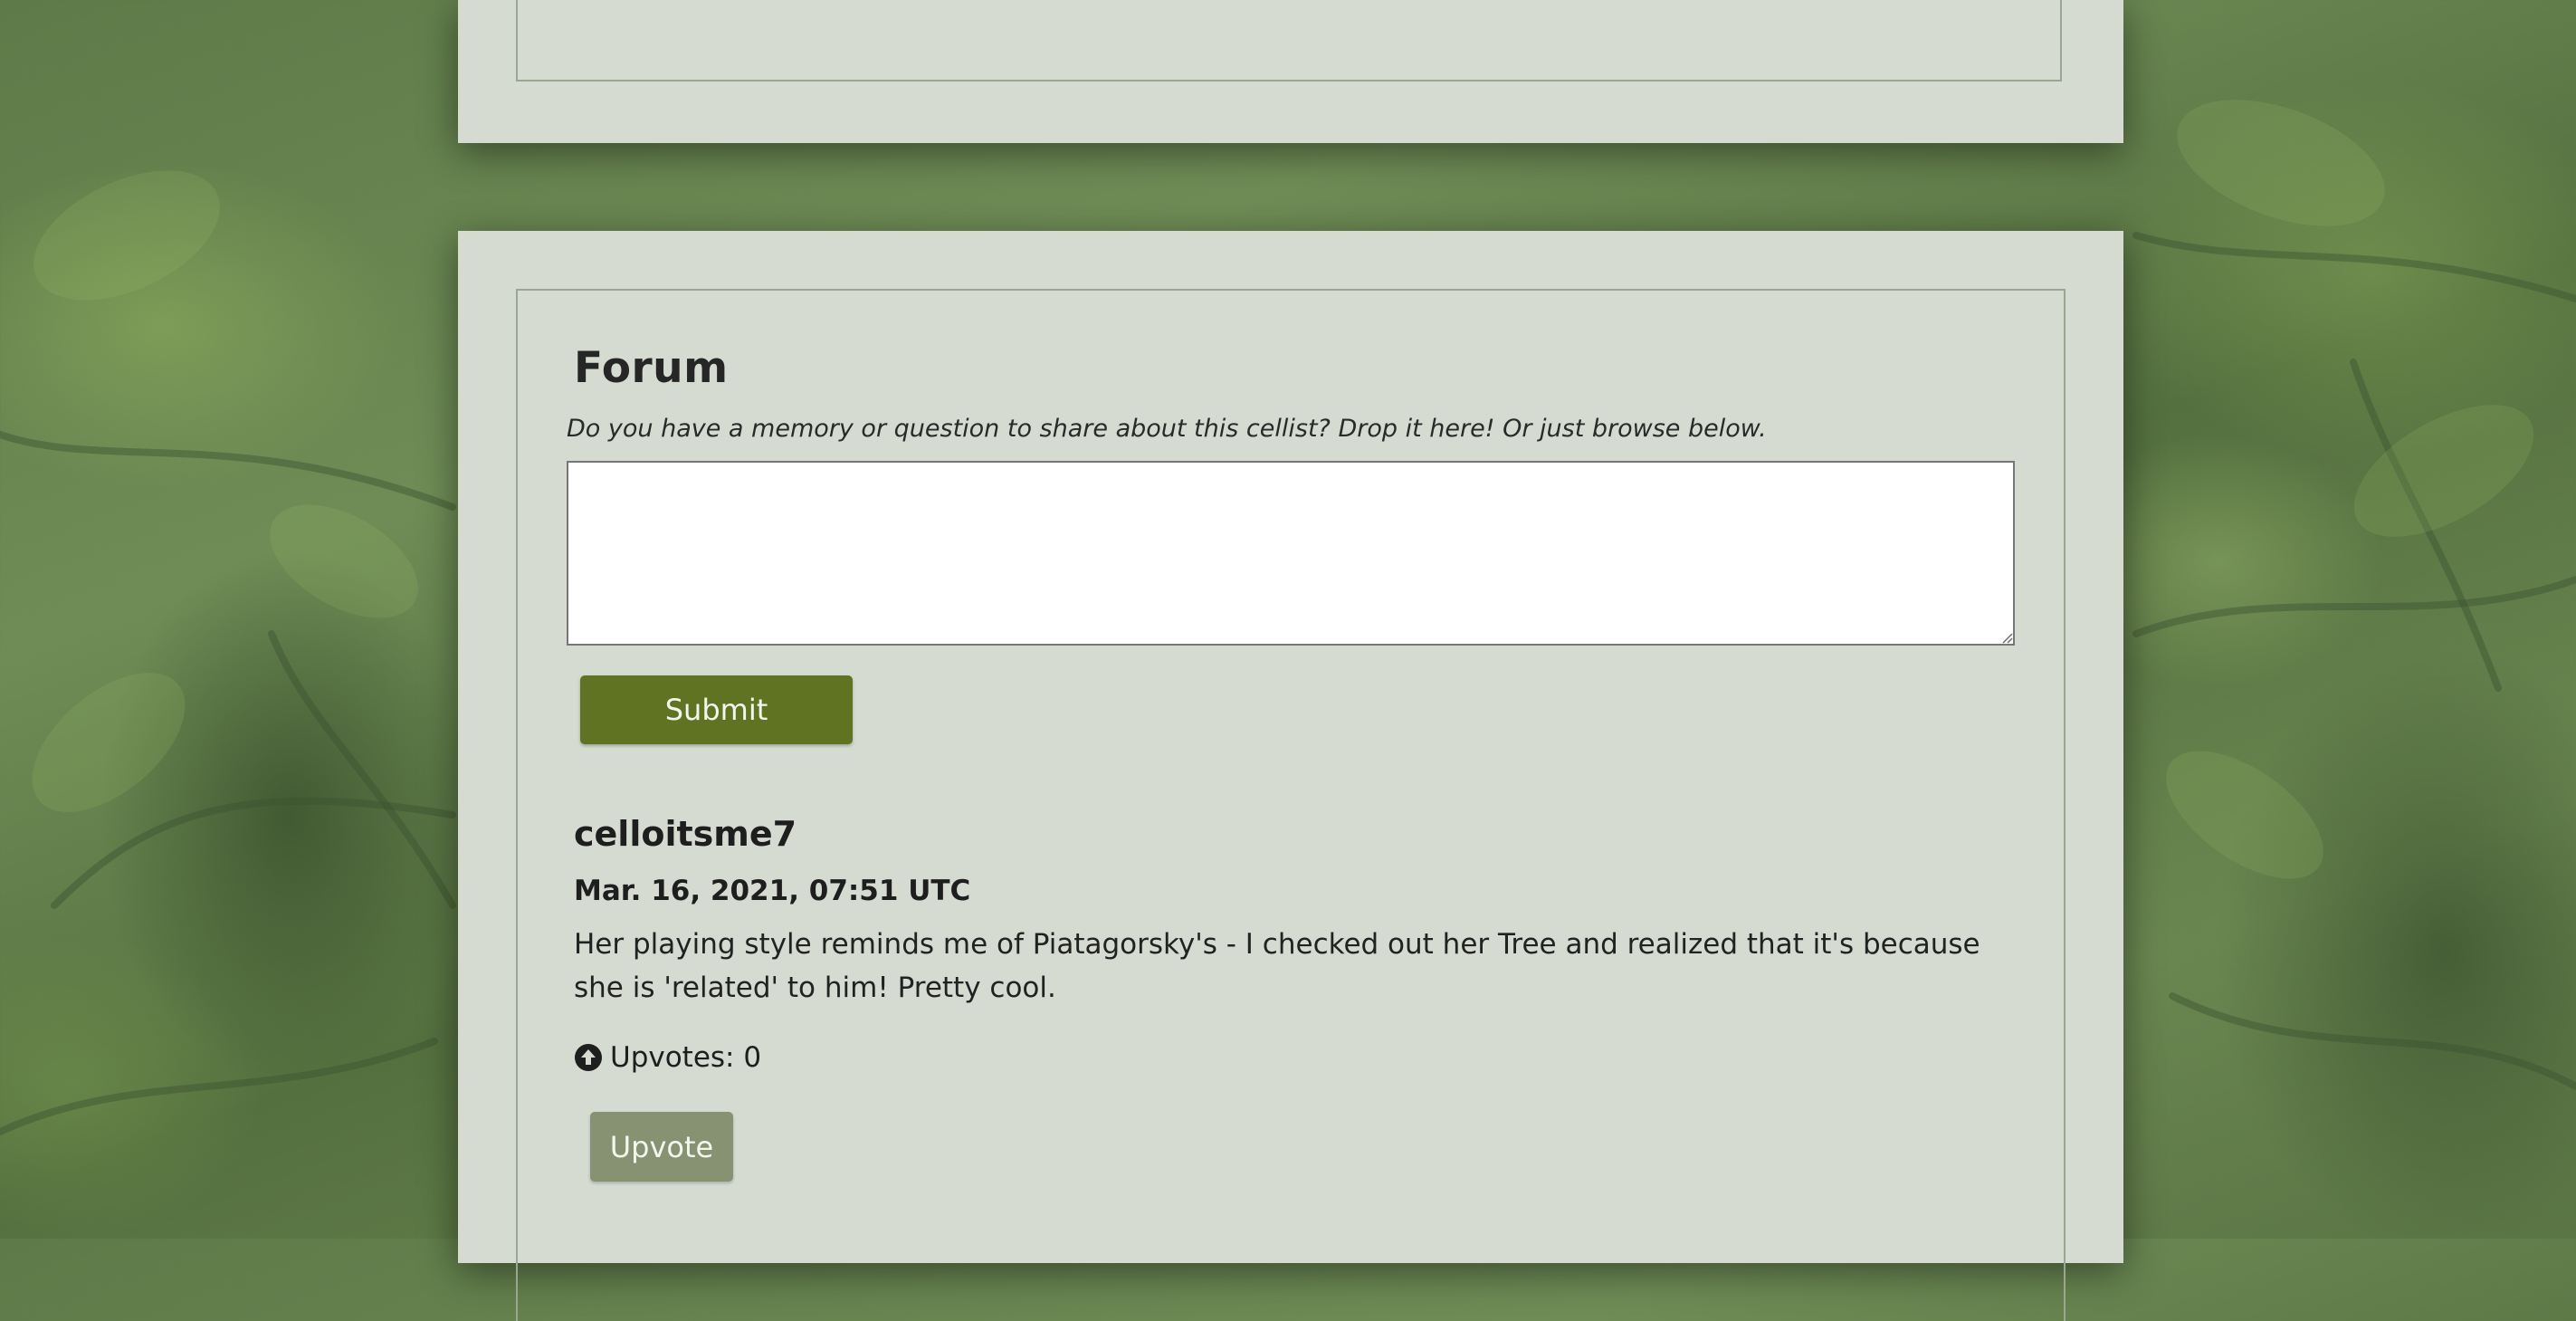 The height and width of the screenshot is (1321, 2576). What do you see at coordinates (1291, 553) in the screenshot?
I see `forum-post-textarea` at bounding box center [1291, 553].